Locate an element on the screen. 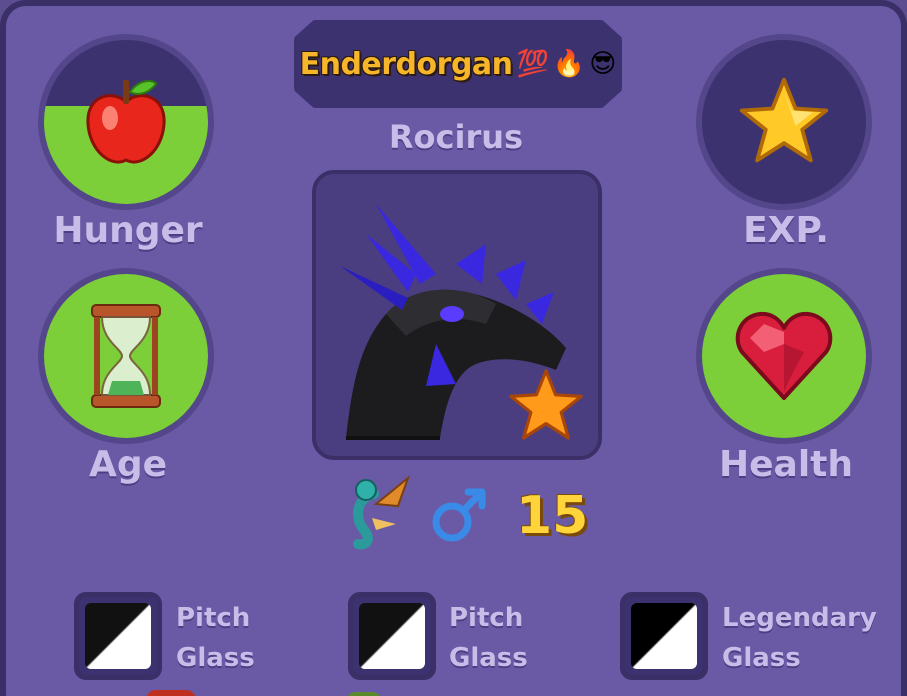  item-2-line2: Glass is located at coordinates (488, 658).